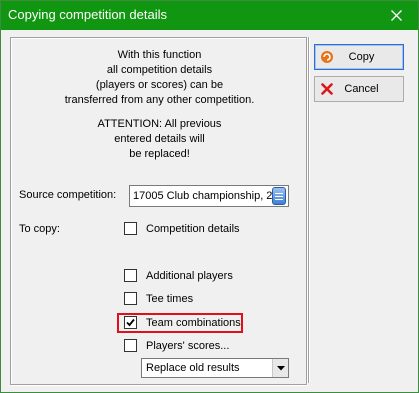 Image resolution: width=419 pixels, height=393 pixels. I want to click on intro-line: With this function, so click(159, 55).